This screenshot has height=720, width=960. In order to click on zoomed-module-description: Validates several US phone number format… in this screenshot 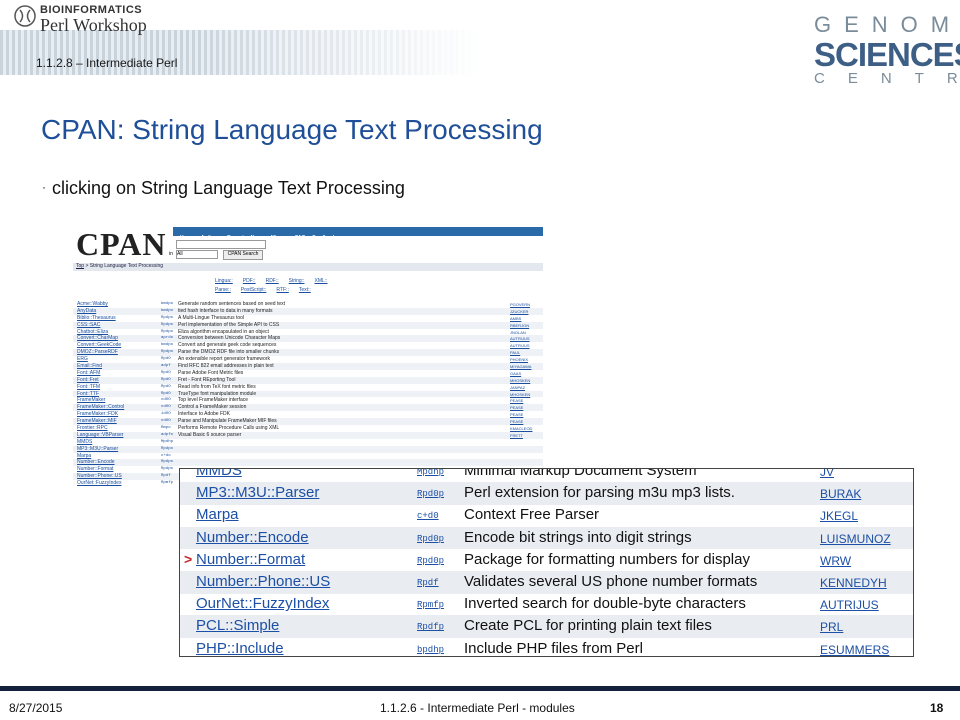, I will do `click(611, 581)`.